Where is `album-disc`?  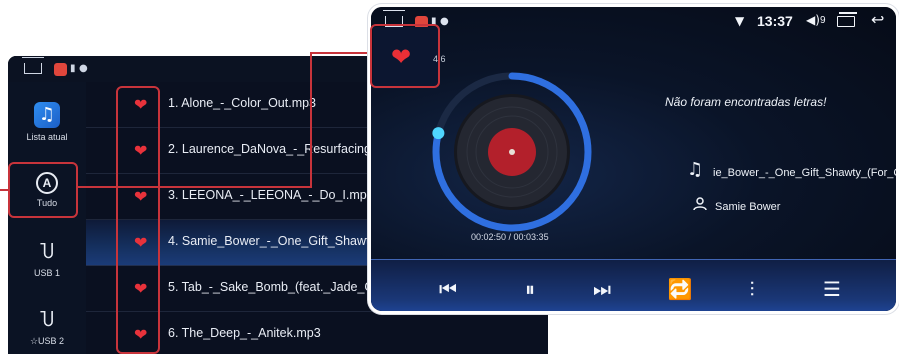
album-disc is located at coordinates (512, 152).